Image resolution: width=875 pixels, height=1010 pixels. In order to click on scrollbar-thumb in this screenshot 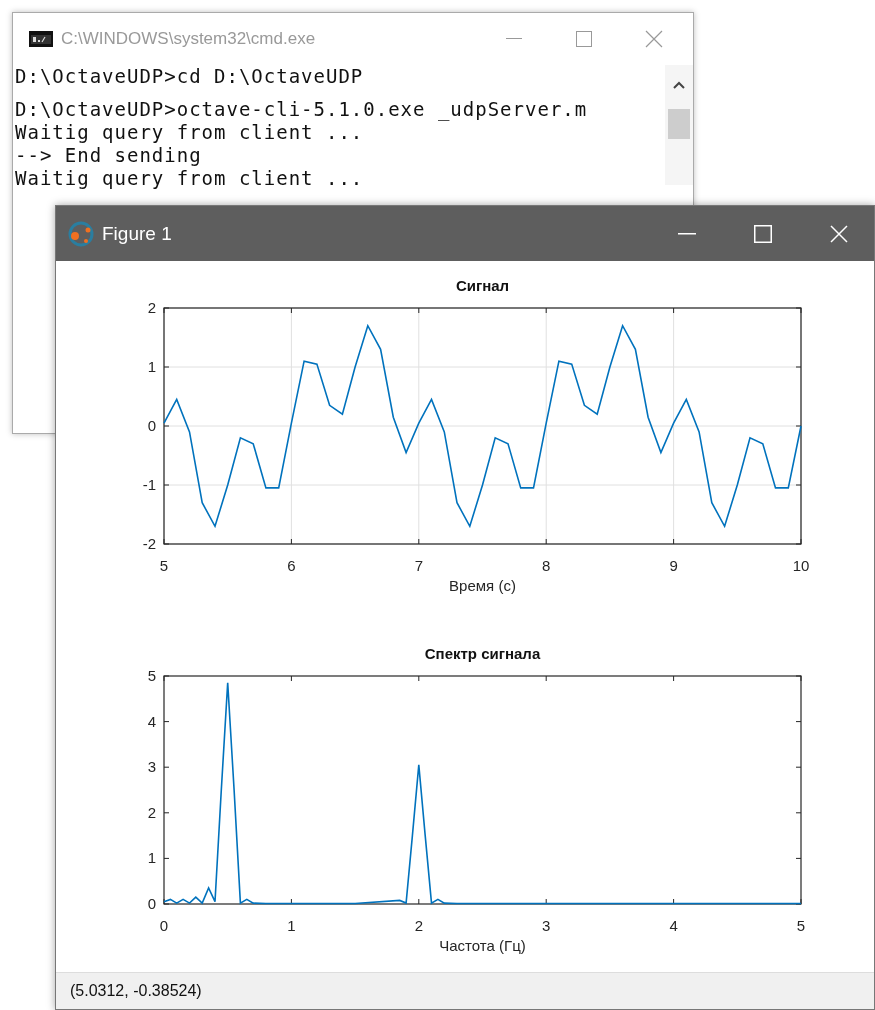, I will do `click(679, 124)`.